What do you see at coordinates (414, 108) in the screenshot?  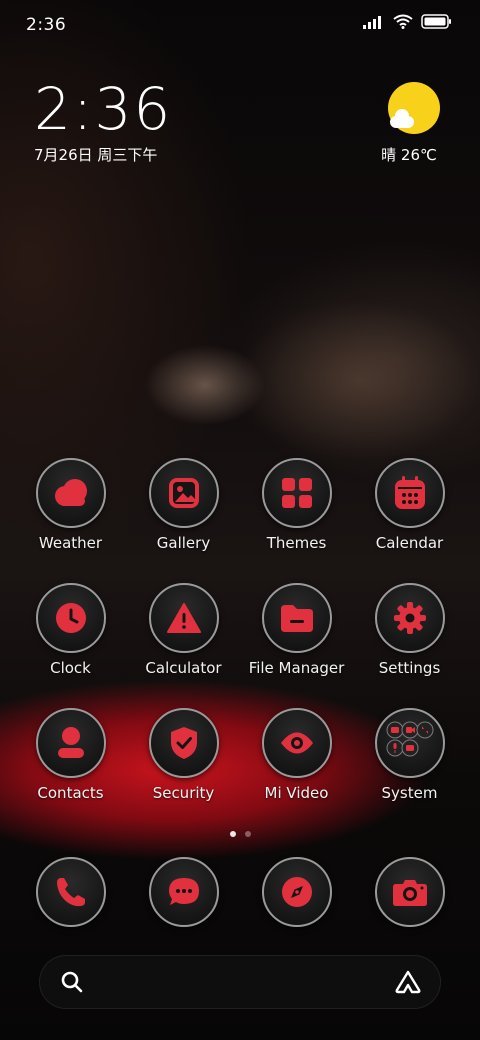 I see `sun-cloud-icon` at bounding box center [414, 108].